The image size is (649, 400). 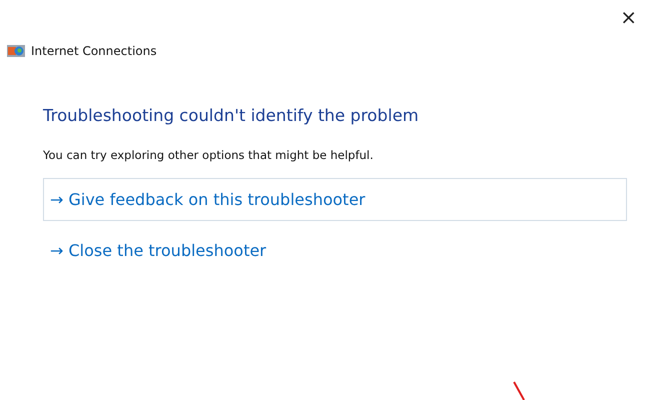 What do you see at coordinates (519, 390) in the screenshot?
I see `annotation-line` at bounding box center [519, 390].